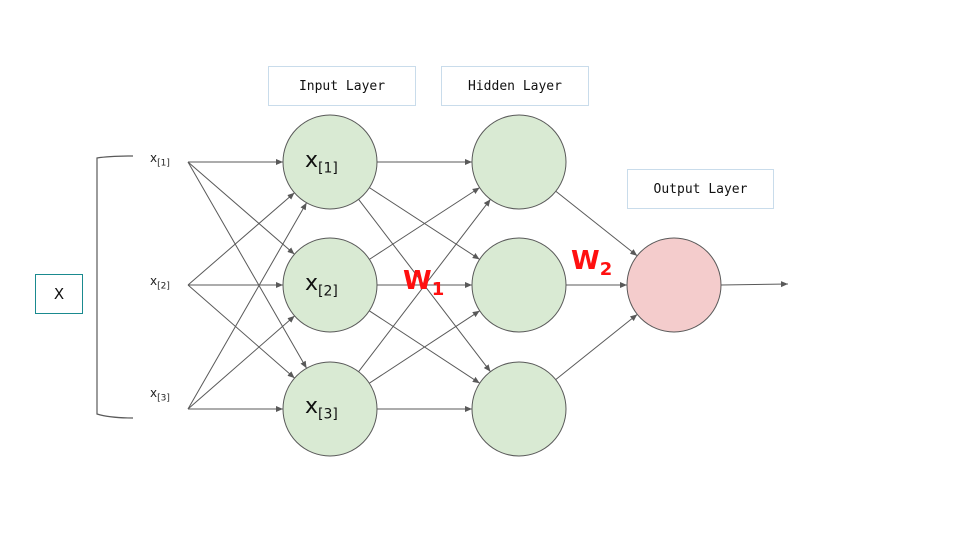 This screenshot has height=540, width=960. I want to click on weight-w2-label: W2, so click(591, 263).